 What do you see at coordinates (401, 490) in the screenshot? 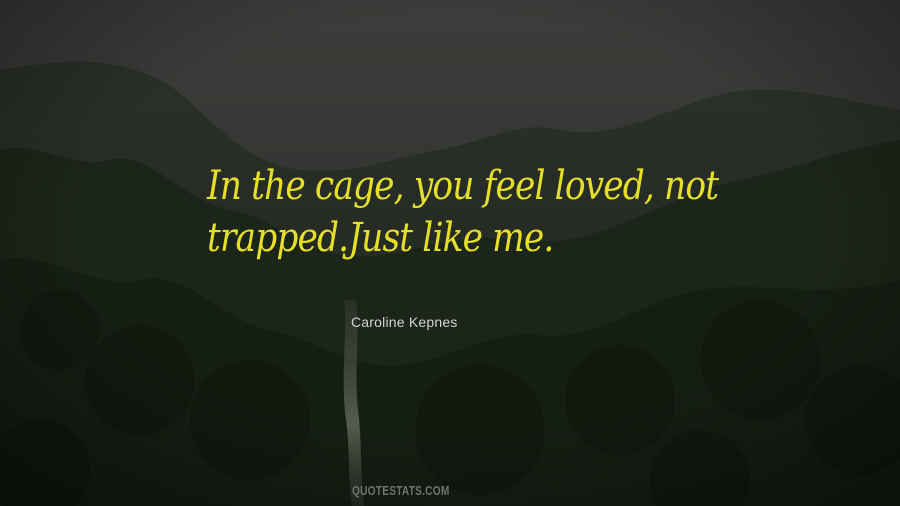
I see `site-watermark: QUOTESTATS.COM` at bounding box center [401, 490].